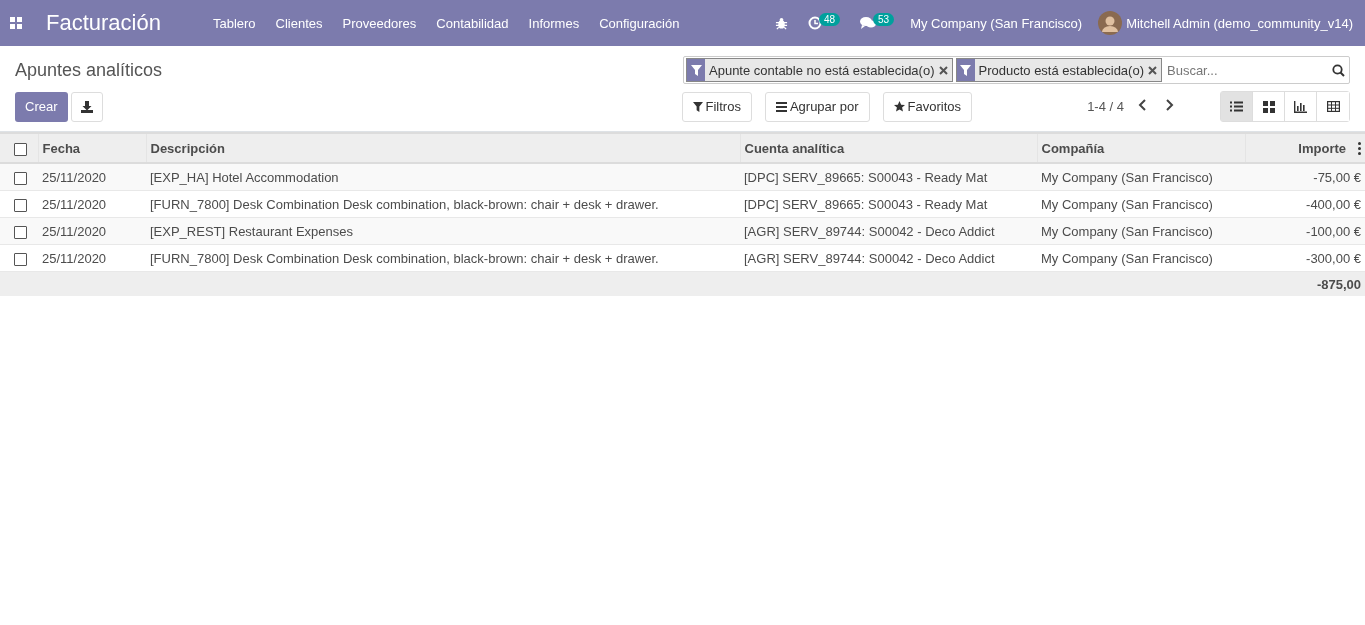  I want to click on table-icon, so click(1333, 106).